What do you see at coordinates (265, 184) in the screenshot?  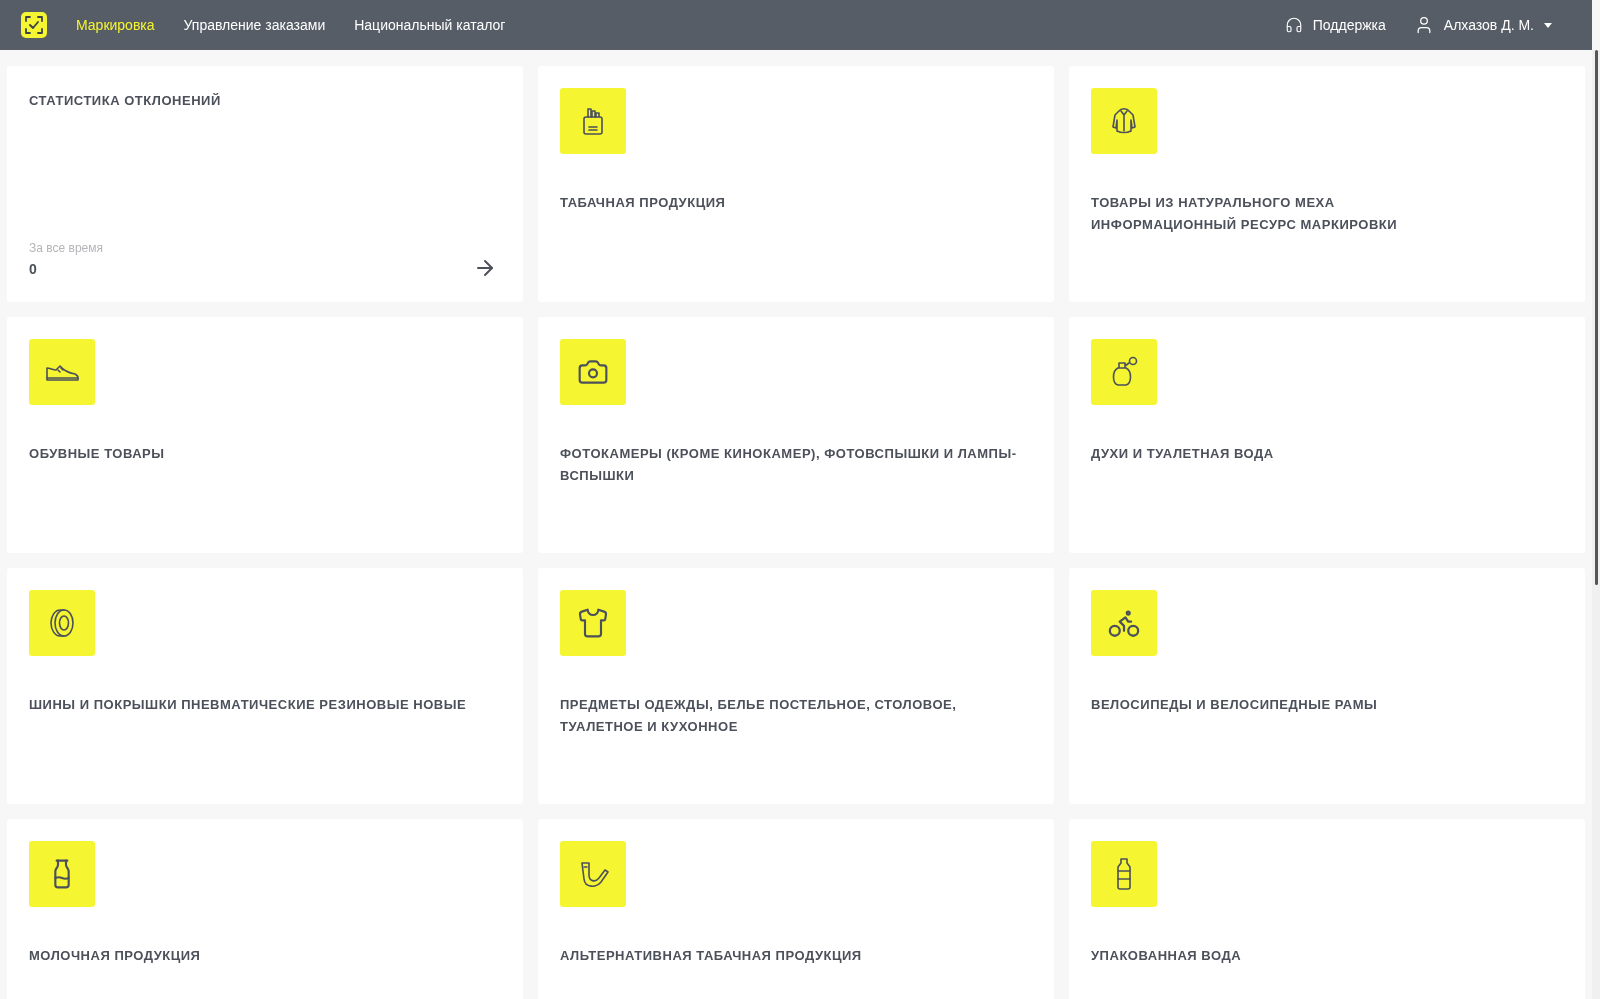 I see `stats-card: СТАТИСТИКА ОТКЛОНЕНИЙ За все время 0` at bounding box center [265, 184].